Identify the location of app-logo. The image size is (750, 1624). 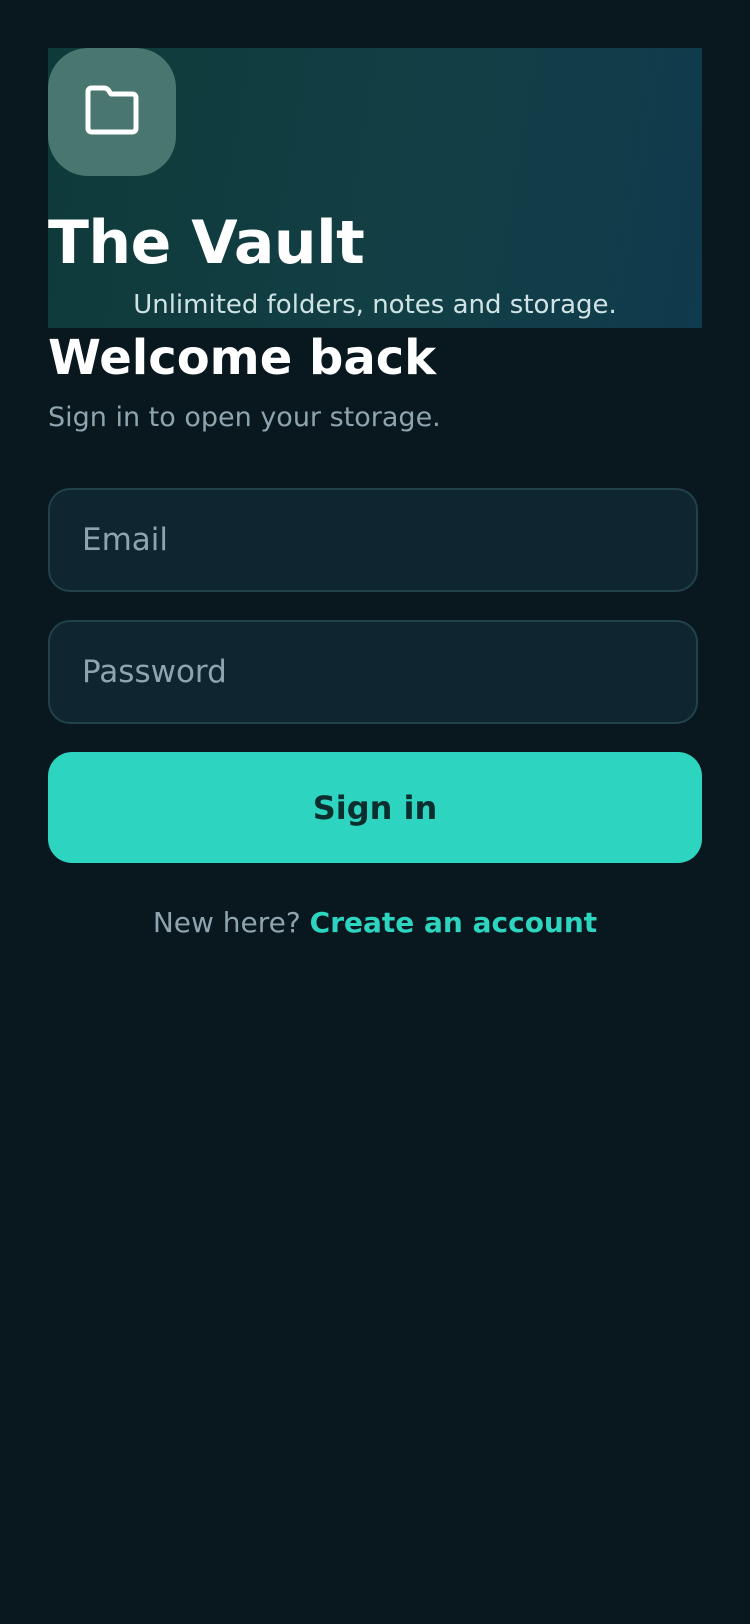
(112, 112).